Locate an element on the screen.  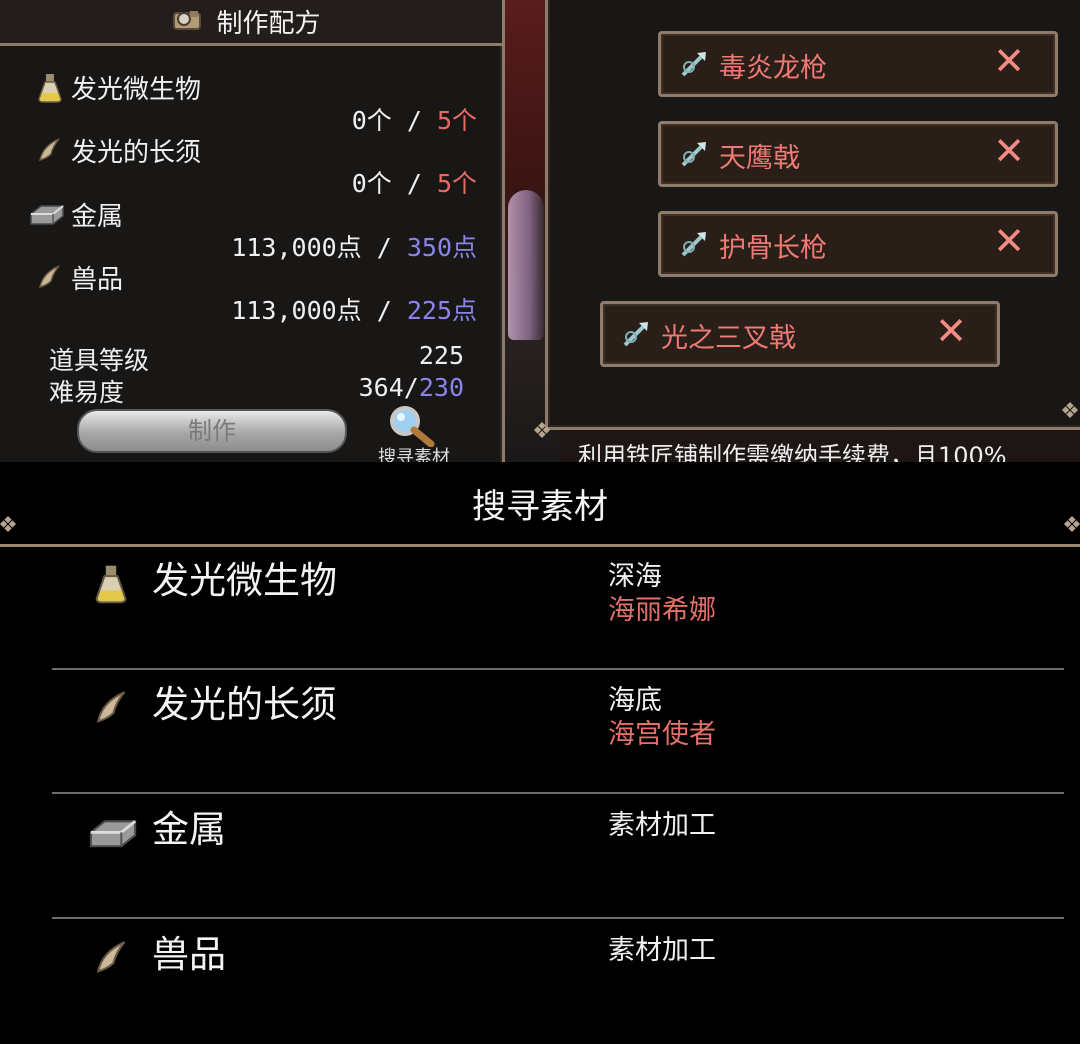
search-materials-header: 搜寻素材 ❖ ❖ is located at coordinates (540, 504).